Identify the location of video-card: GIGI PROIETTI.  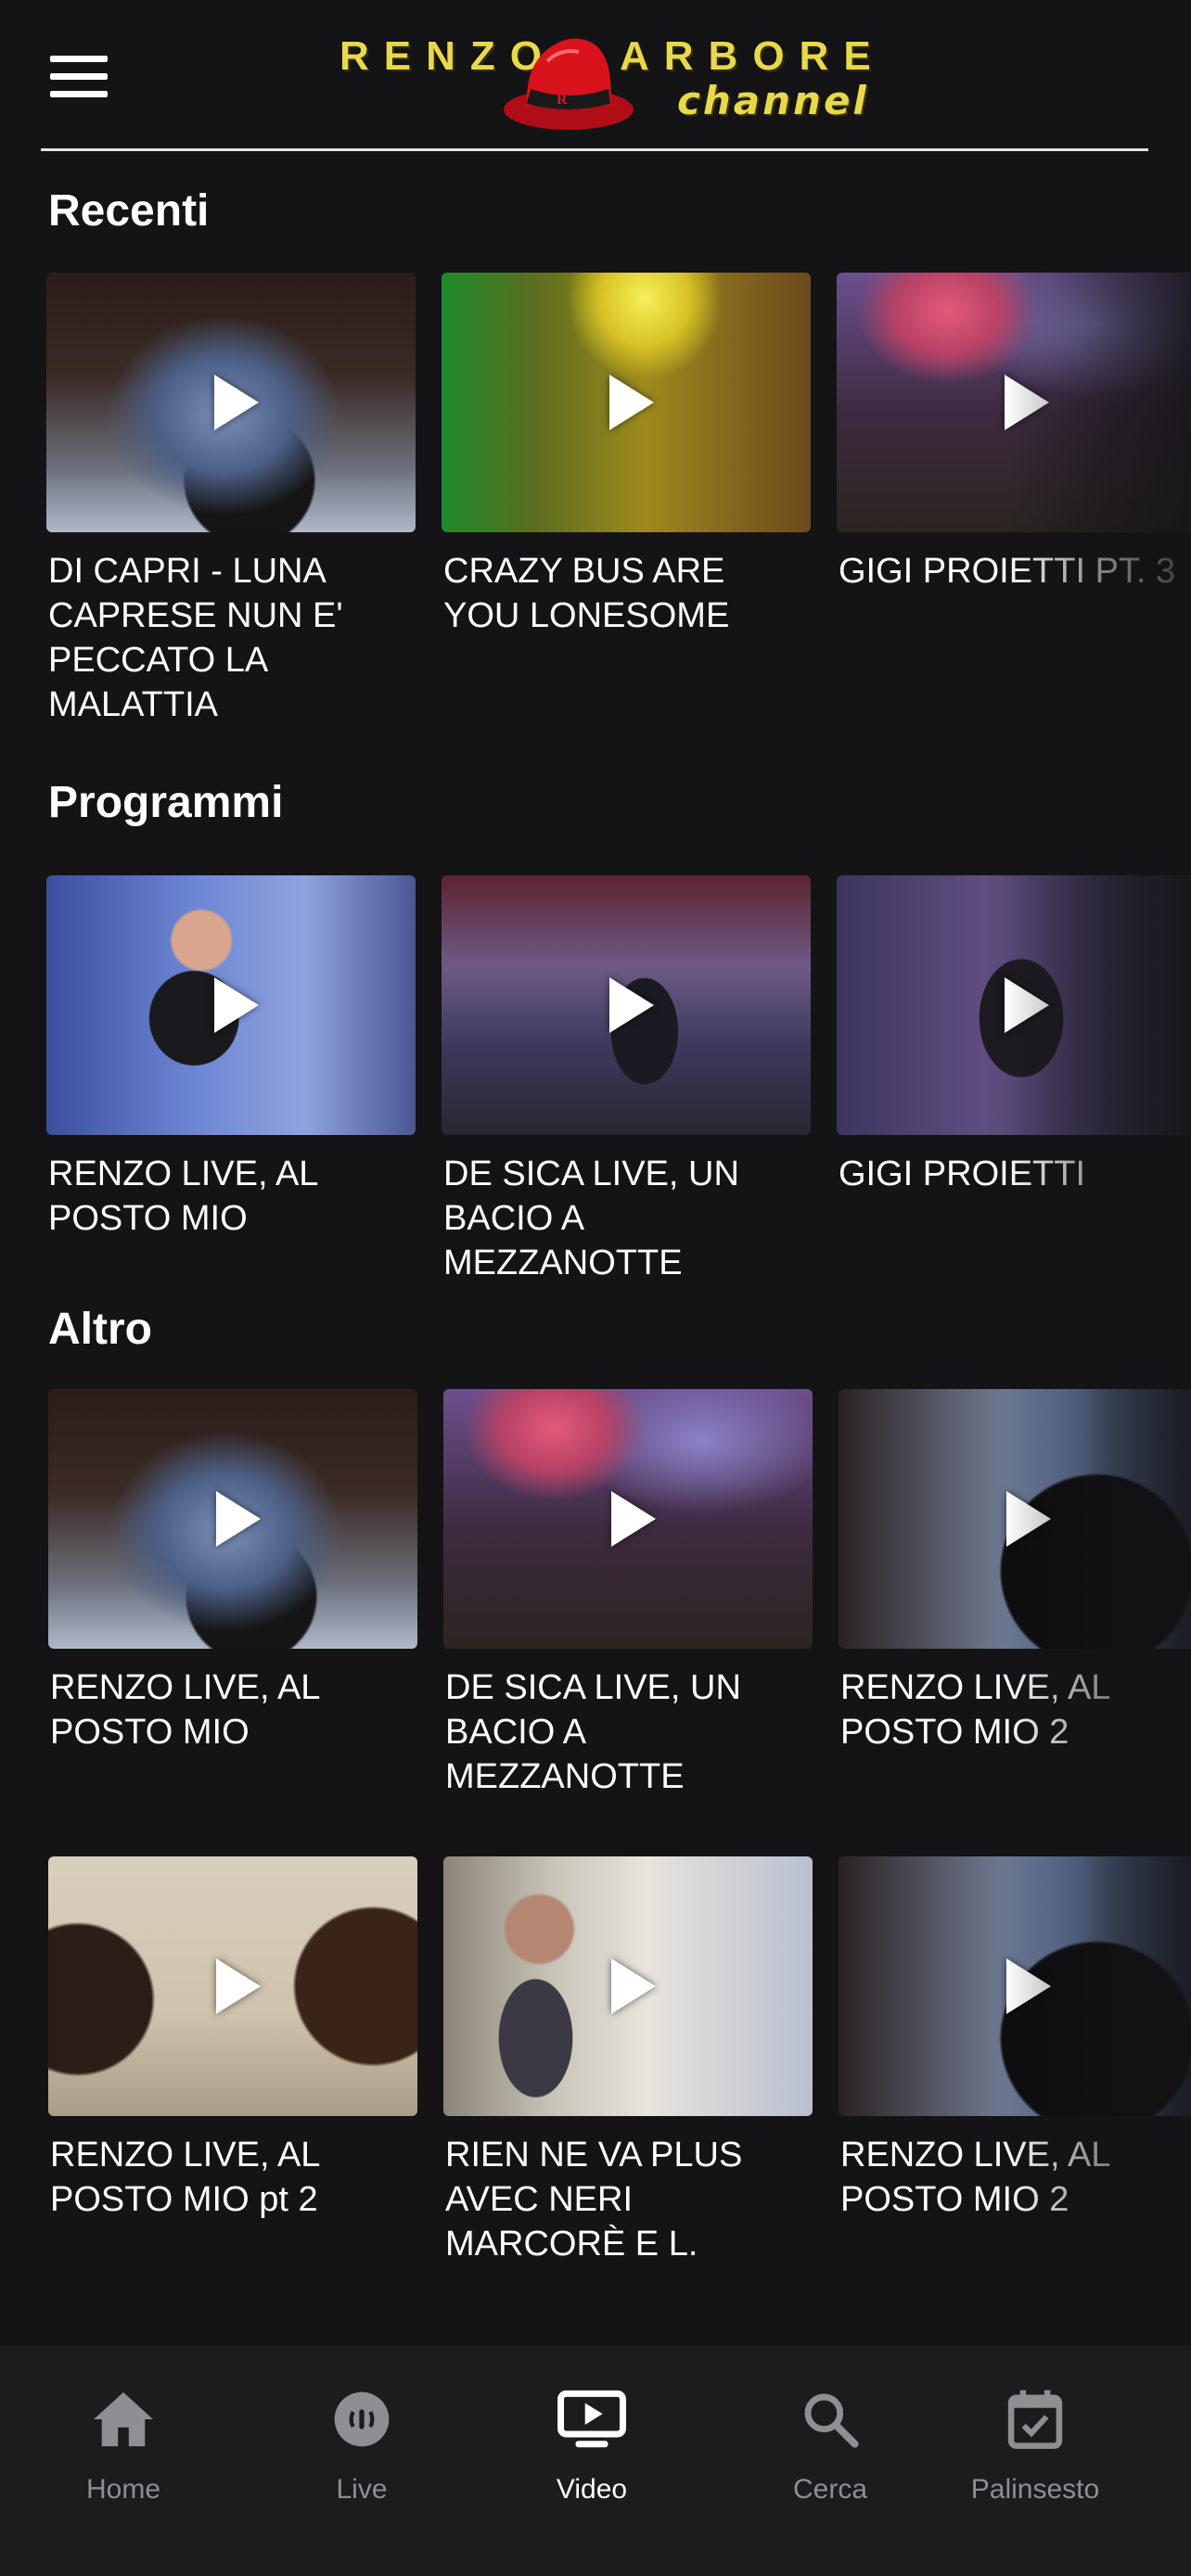
(1014, 1035).